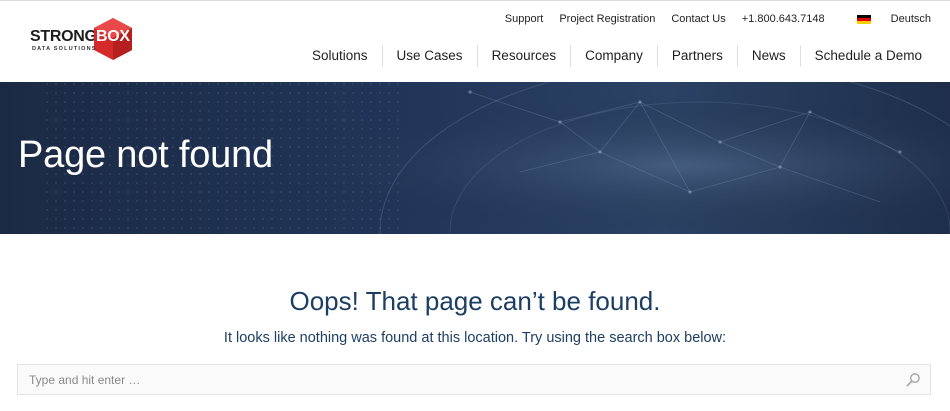 The image size is (950, 411). What do you see at coordinates (698, 19) in the screenshot?
I see `contact-us-link: Contact Us` at bounding box center [698, 19].